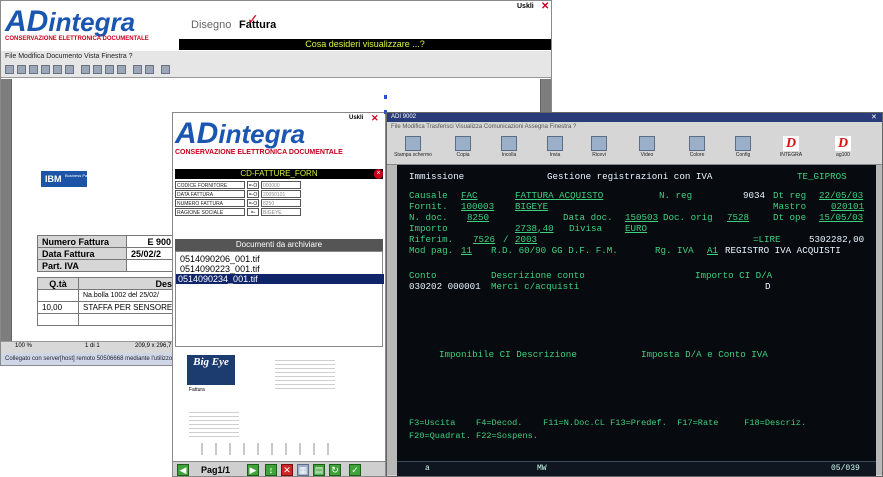 This screenshot has height=477, width=883. Describe the element at coordinates (843, 148) in the screenshot. I see `ag100-button: Dag100` at that location.